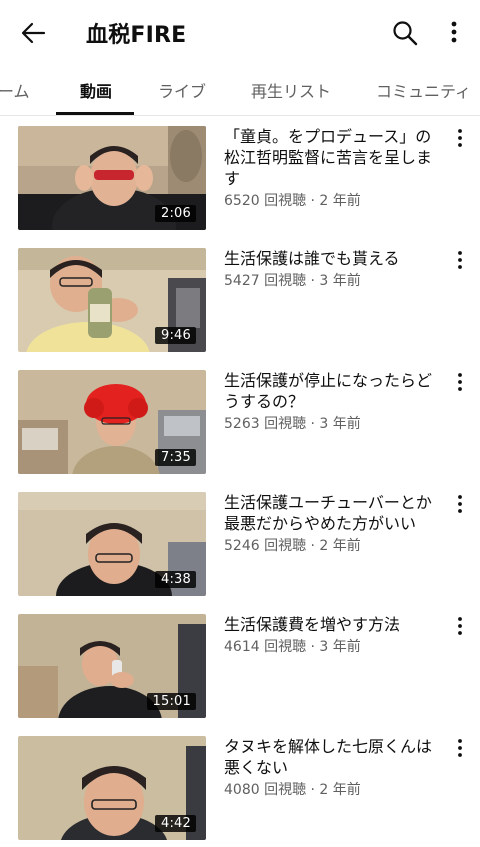 The height and width of the screenshot is (847, 480). What do you see at coordinates (95, 113) in the screenshot?
I see `active-tab-indicator` at bounding box center [95, 113].